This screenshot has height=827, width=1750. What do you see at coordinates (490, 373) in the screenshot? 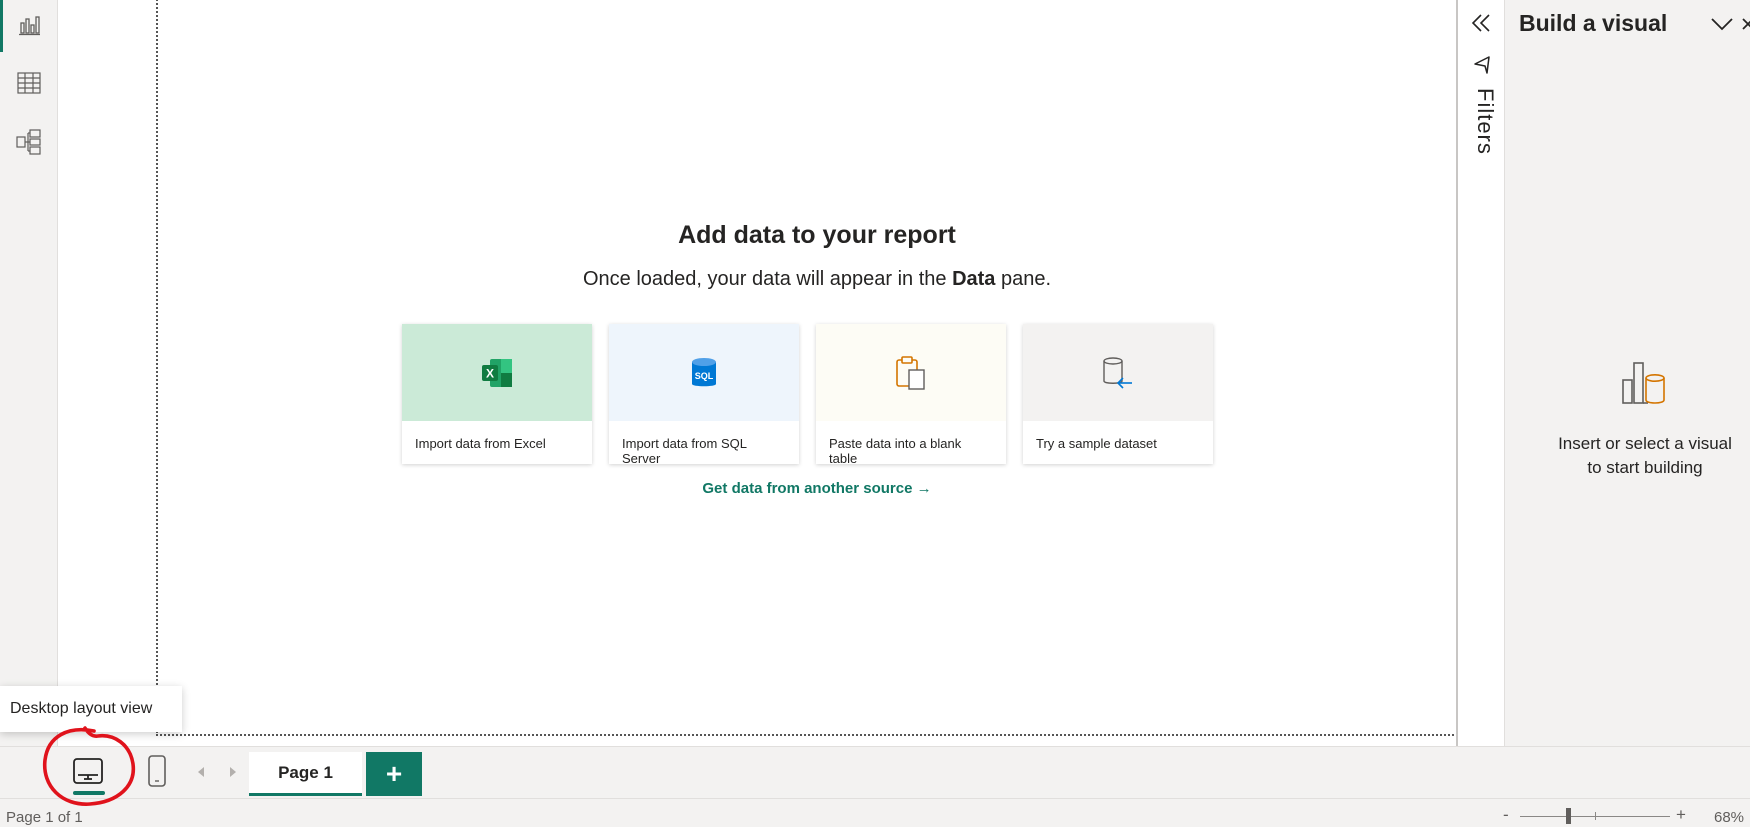
I see `svg-text: X` at bounding box center [490, 373].